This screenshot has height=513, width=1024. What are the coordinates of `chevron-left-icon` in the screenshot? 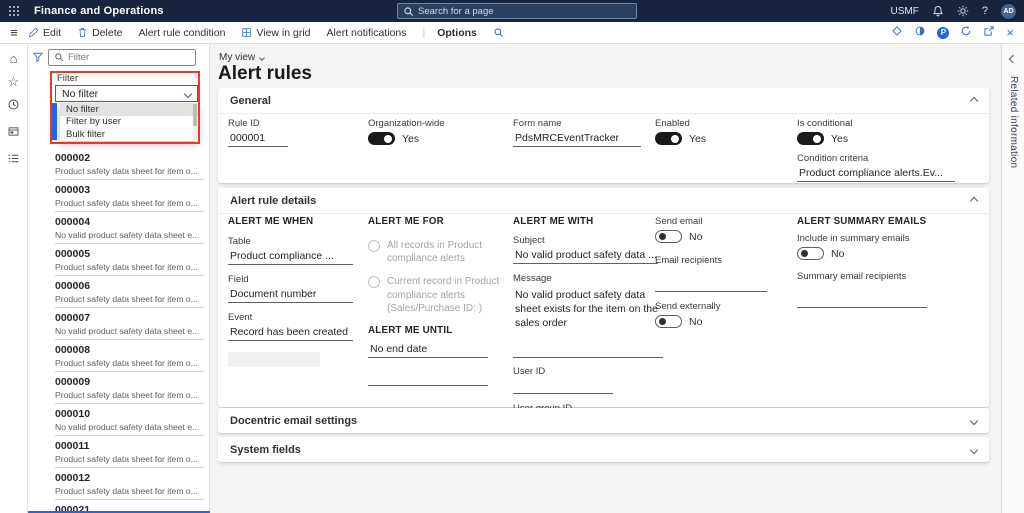 It's located at (1013, 59).